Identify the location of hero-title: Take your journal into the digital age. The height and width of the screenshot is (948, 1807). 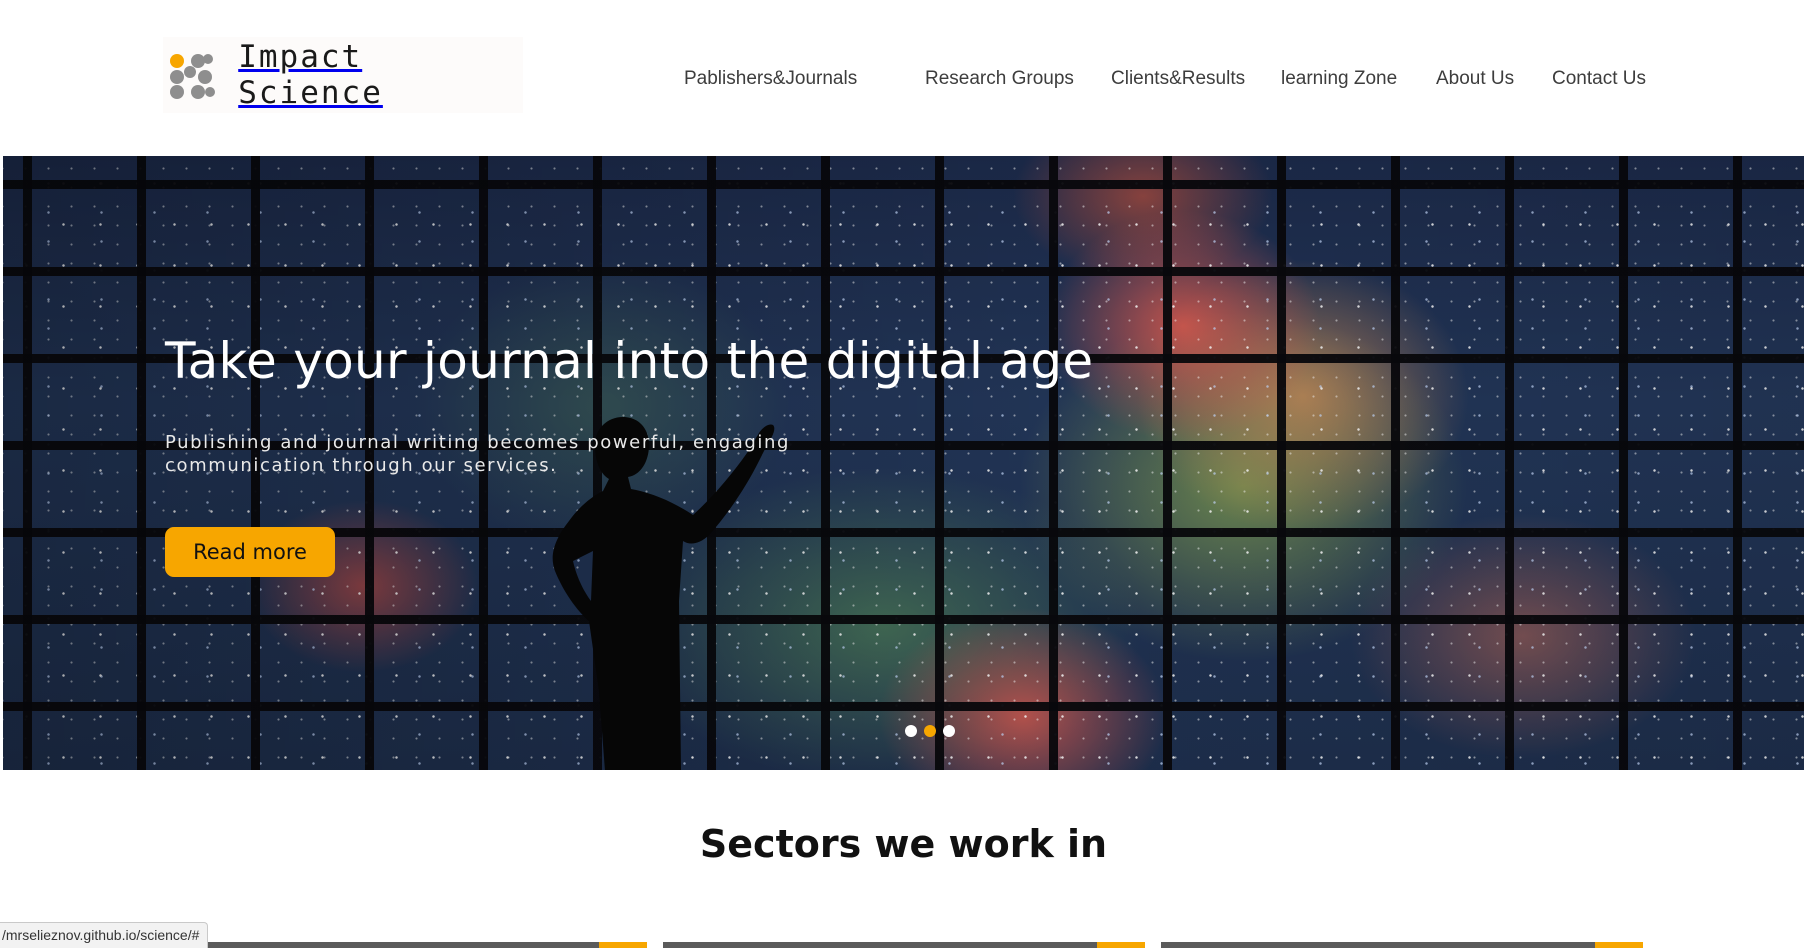
(629, 361).